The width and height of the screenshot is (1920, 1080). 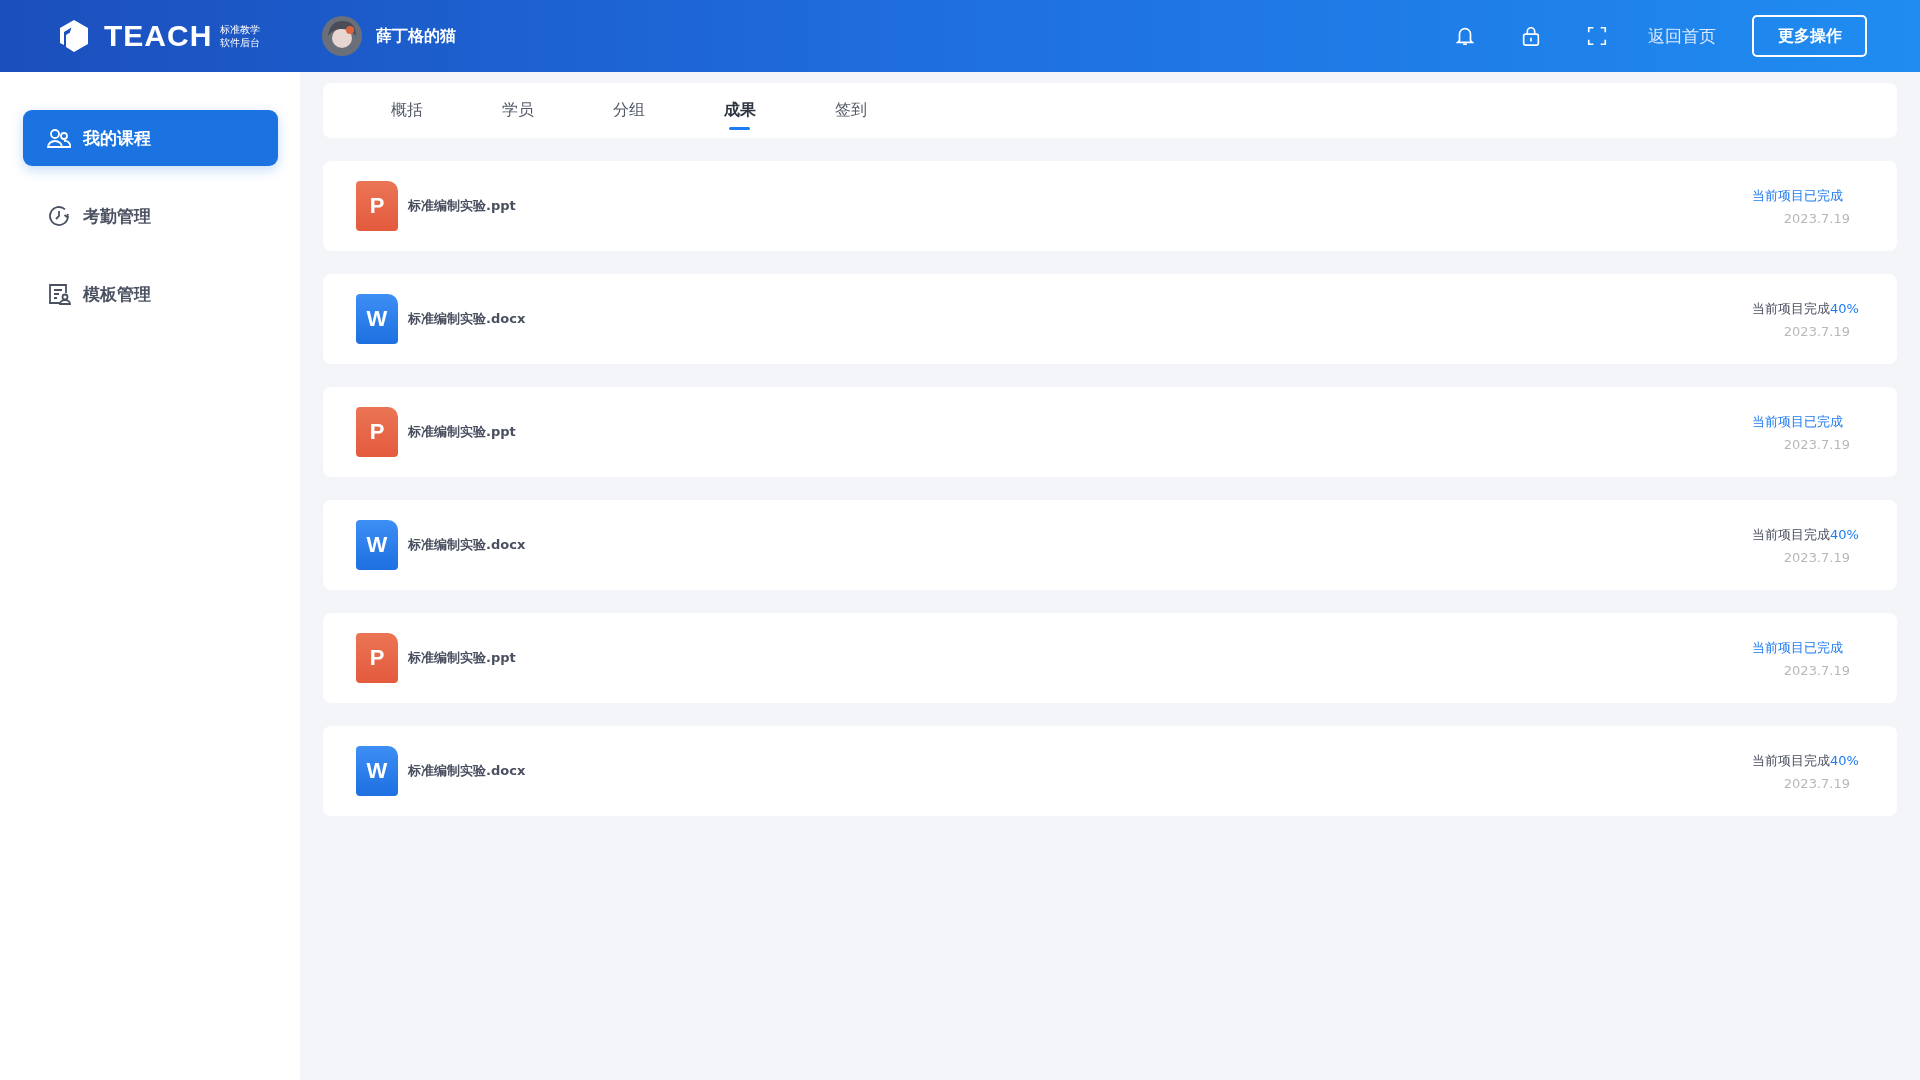 What do you see at coordinates (240, 29) in the screenshot?
I see `logo-subtitle: 标准教学` at bounding box center [240, 29].